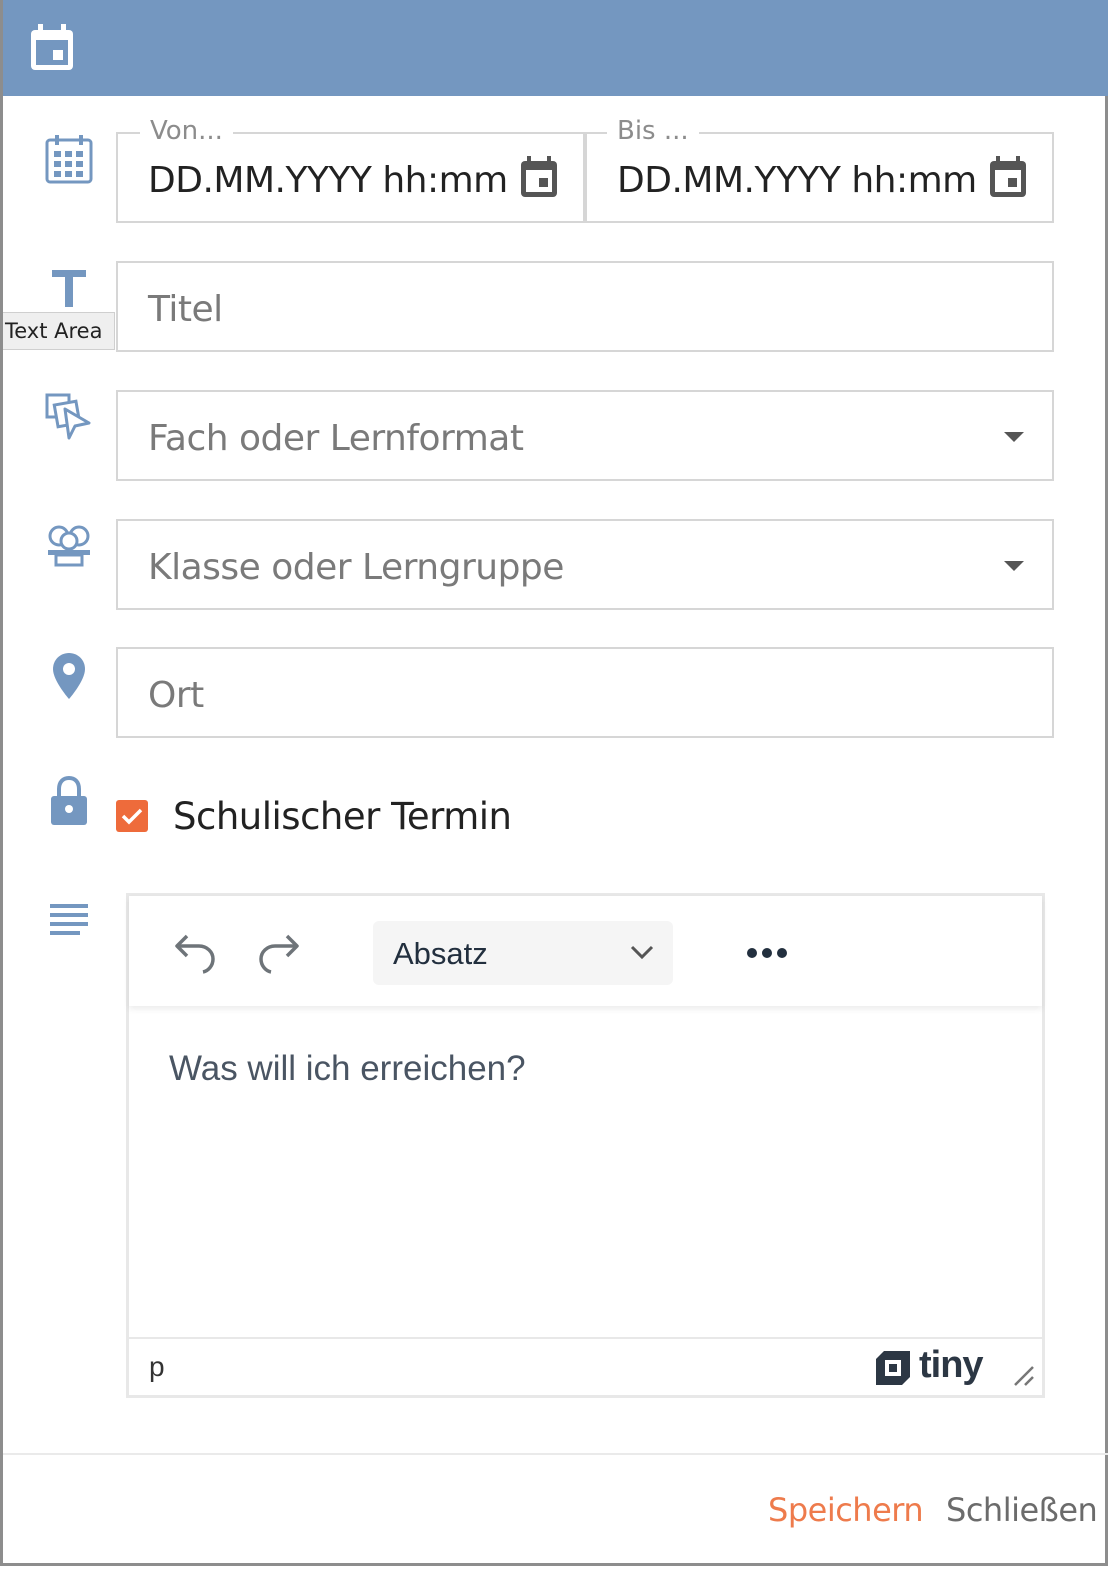 This screenshot has height=1582, width=1118. I want to click on calendar-icon, so click(52, 47).